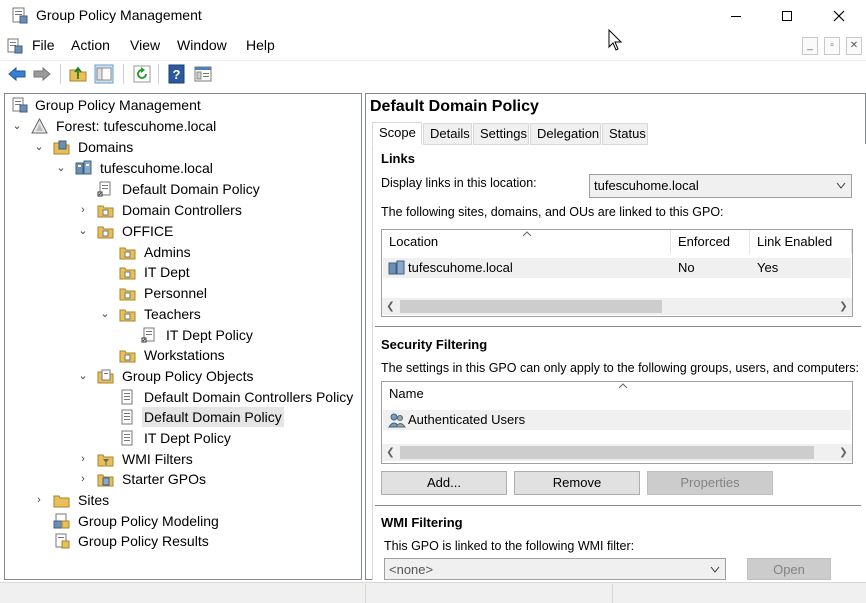  I want to click on tree-label: OFFICE, so click(148, 231).